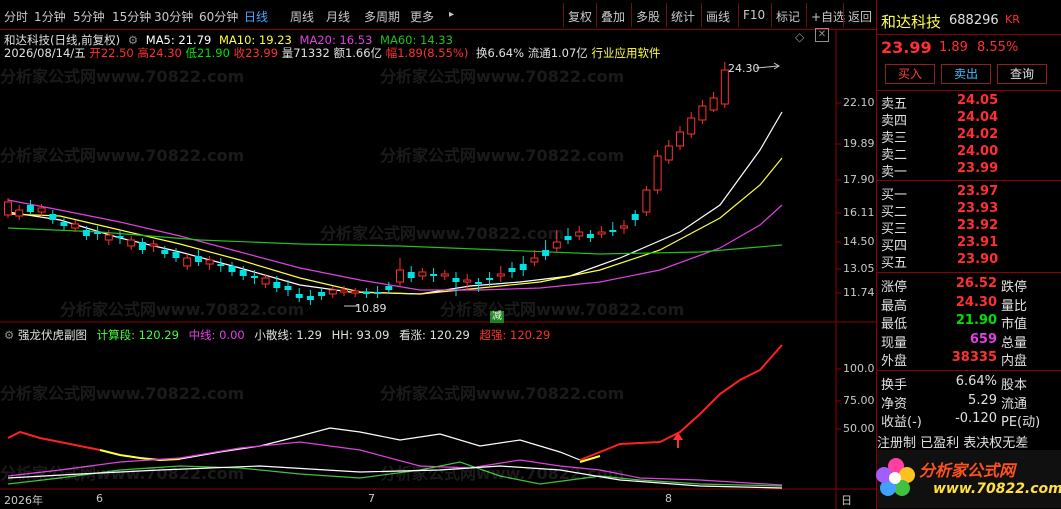 The width and height of the screenshot is (1061, 509). What do you see at coordinates (894, 287) in the screenshot?
I see `stat-label: 涨停` at bounding box center [894, 287].